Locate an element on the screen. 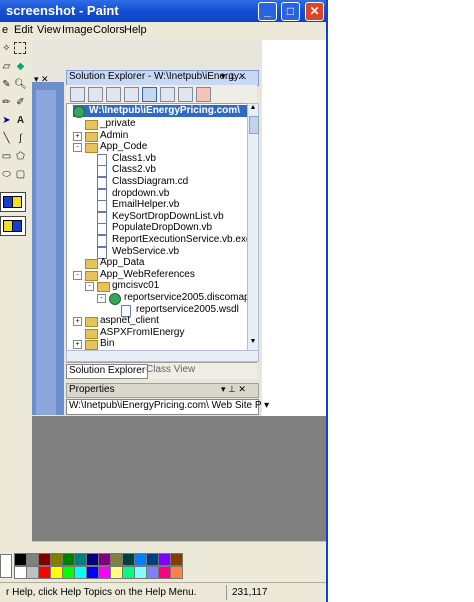 The height and width of the screenshot is (602, 474). curve-icon: ∫ is located at coordinates (20, 138).